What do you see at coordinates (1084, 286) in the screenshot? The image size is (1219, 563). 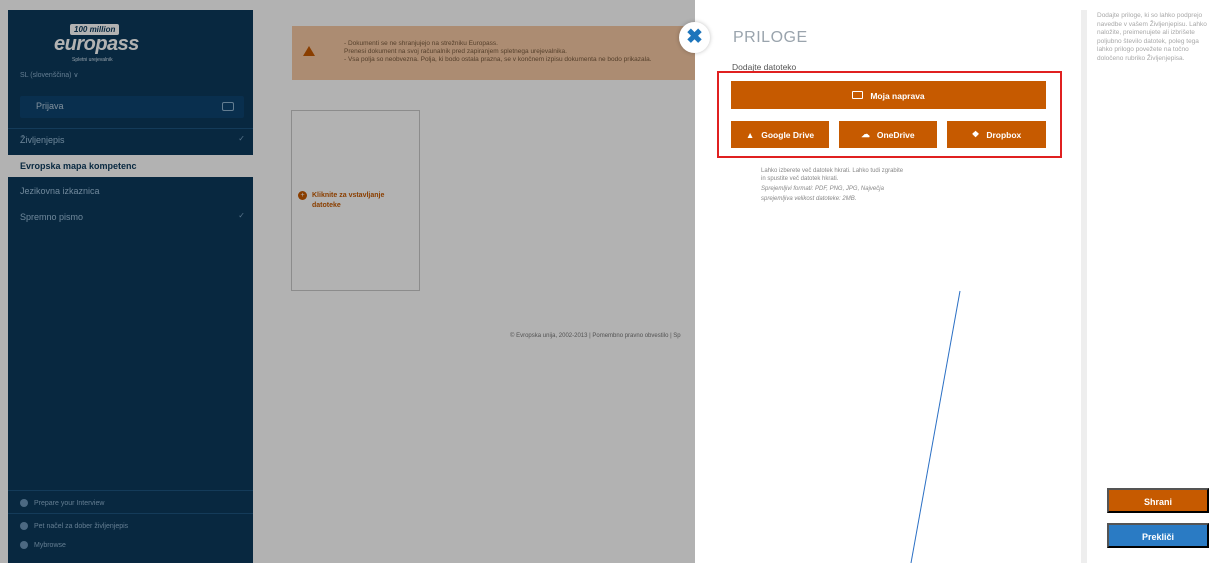 I see `column-separator` at bounding box center [1084, 286].